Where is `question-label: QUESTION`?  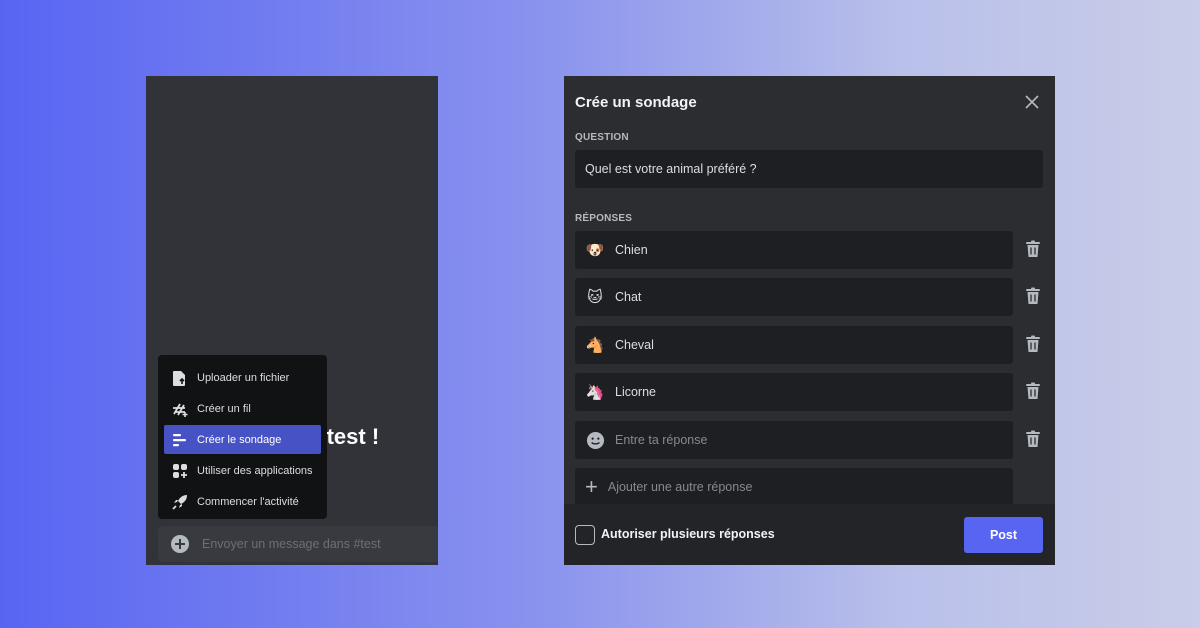 question-label: QUESTION is located at coordinates (602, 137).